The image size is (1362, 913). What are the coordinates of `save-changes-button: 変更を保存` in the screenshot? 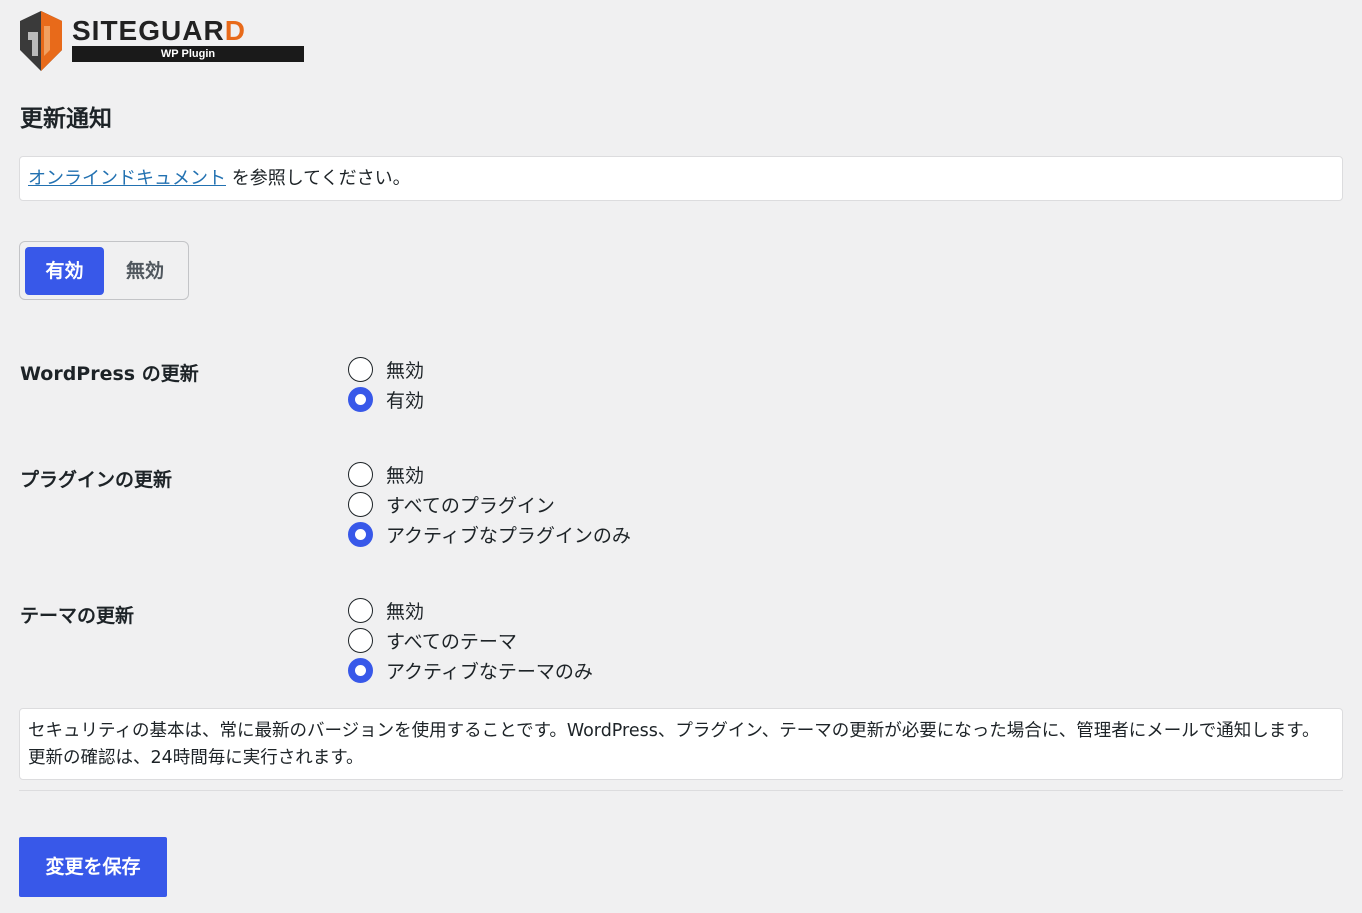 It's located at (93, 867).